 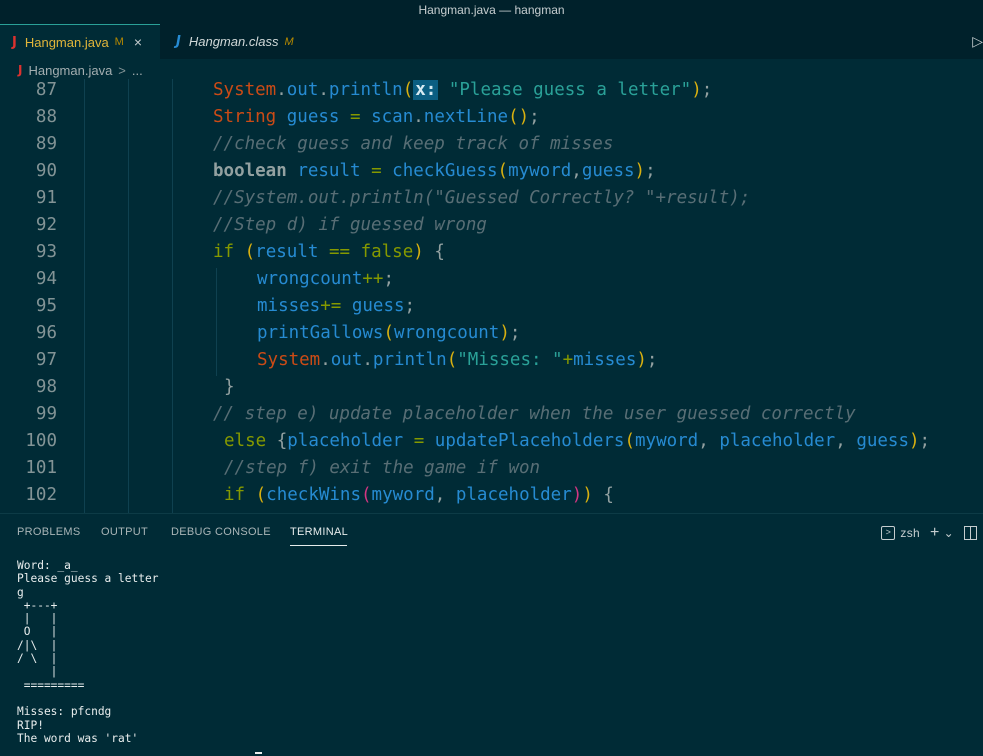 What do you see at coordinates (41, 495) in the screenshot?
I see `line-number: 102` at bounding box center [41, 495].